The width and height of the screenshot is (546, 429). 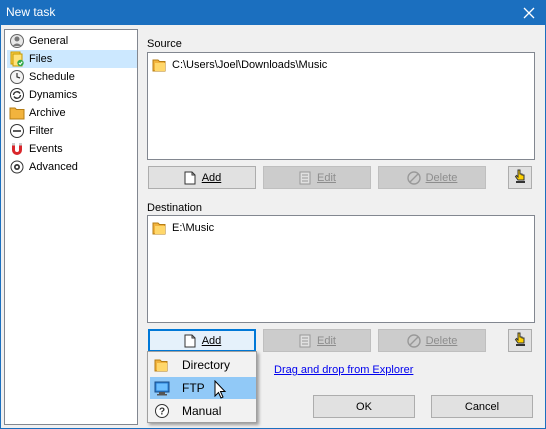 I want to click on dynamics-icon, so click(x=17, y=95).